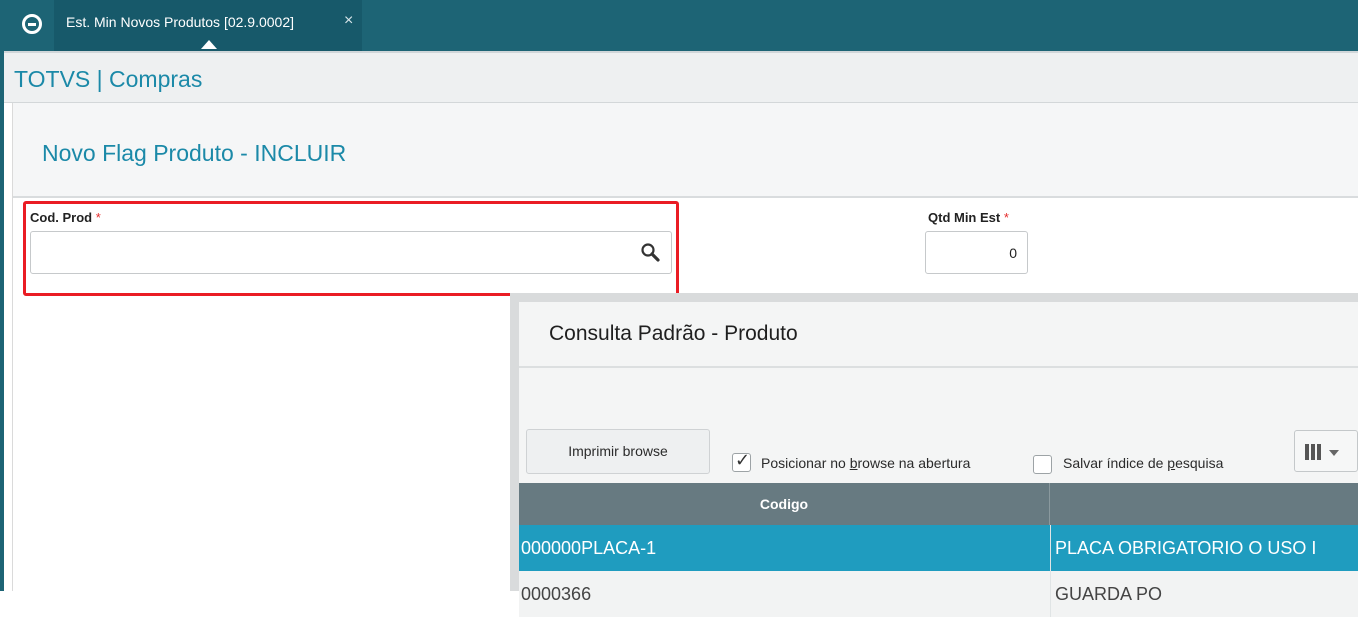 The width and height of the screenshot is (1358, 617). Describe the element at coordinates (1115, 463) in the screenshot. I see `label-part: Salvar índice de` at that location.